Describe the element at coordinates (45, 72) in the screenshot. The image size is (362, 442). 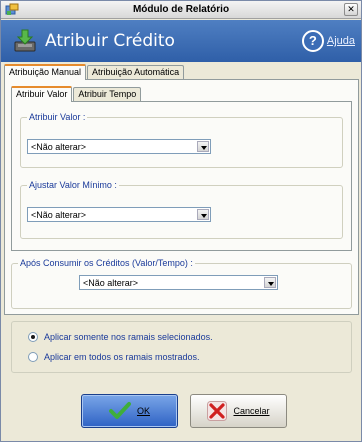
I see `tab-atribuicao-manual: Atribuição Manual` at that location.